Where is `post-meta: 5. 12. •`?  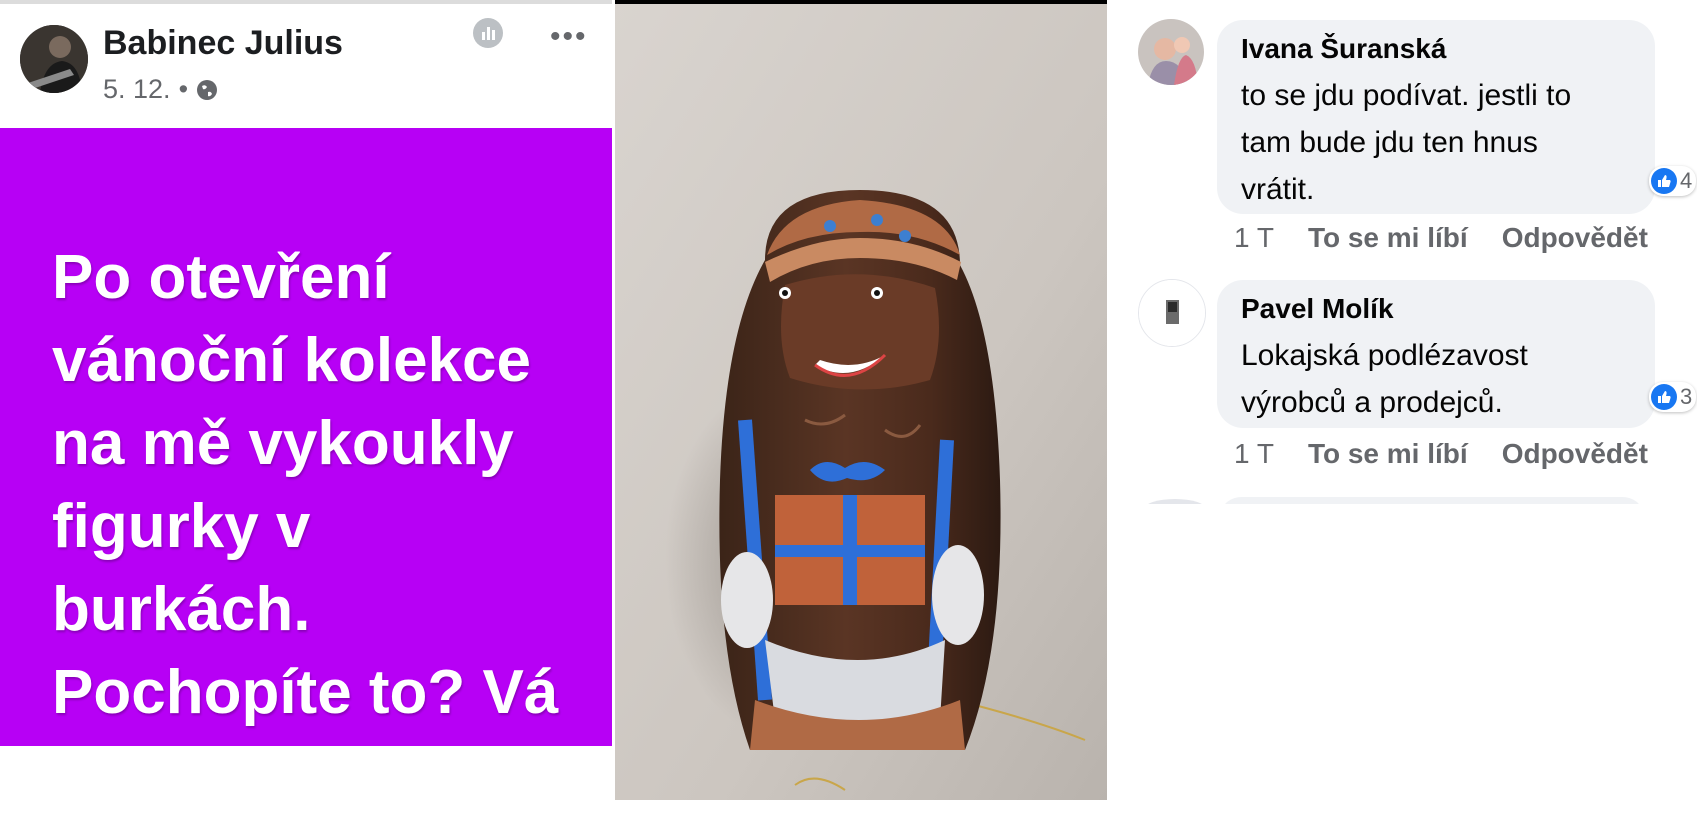
post-meta: 5. 12. • is located at coordinates (160, 89).